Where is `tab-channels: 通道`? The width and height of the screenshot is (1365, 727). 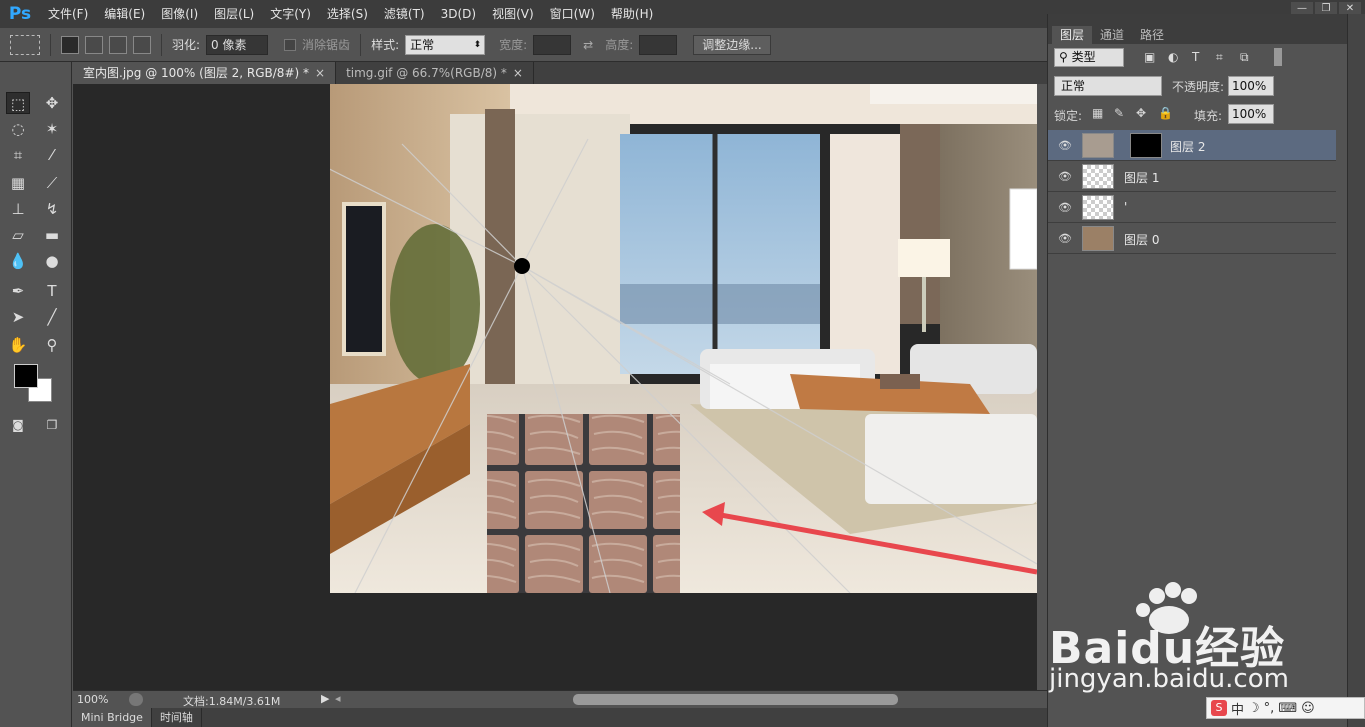 tab-channels: 通道 is located at coordinates (1112, 35).